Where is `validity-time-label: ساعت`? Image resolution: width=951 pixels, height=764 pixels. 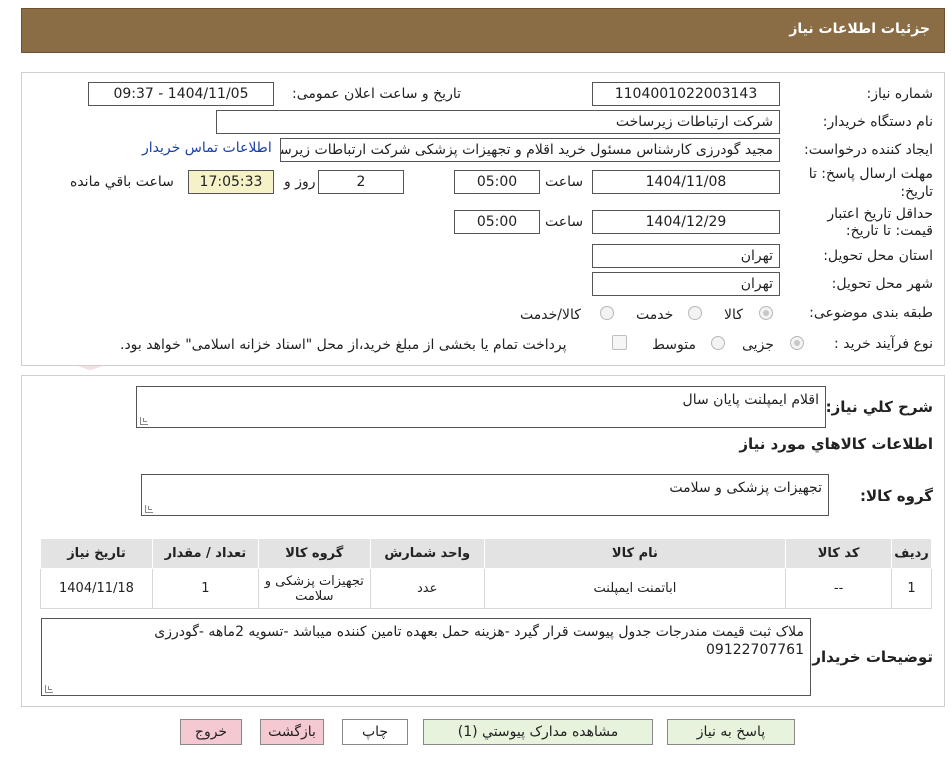 validity-time-label: ساعت is located at coordinates (564, 222).